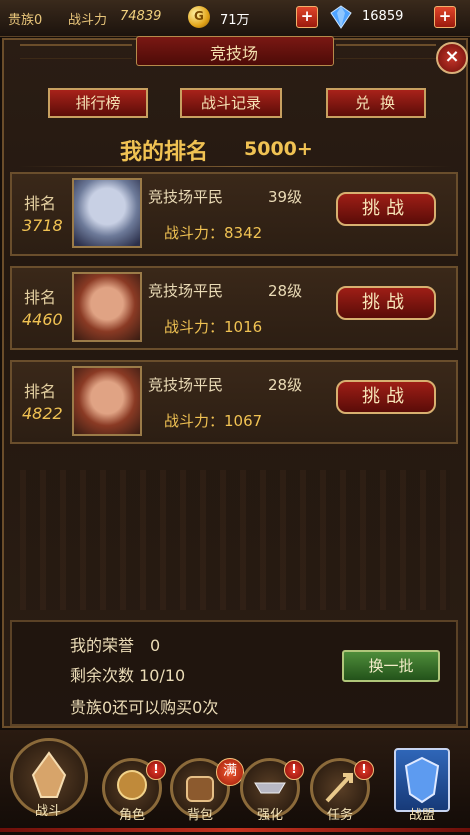 The width and height of the screenshot is (470, 835). Describe the element at coordinates (339, 815) in the screenshot. I see `nav-label: 任务` at that location.